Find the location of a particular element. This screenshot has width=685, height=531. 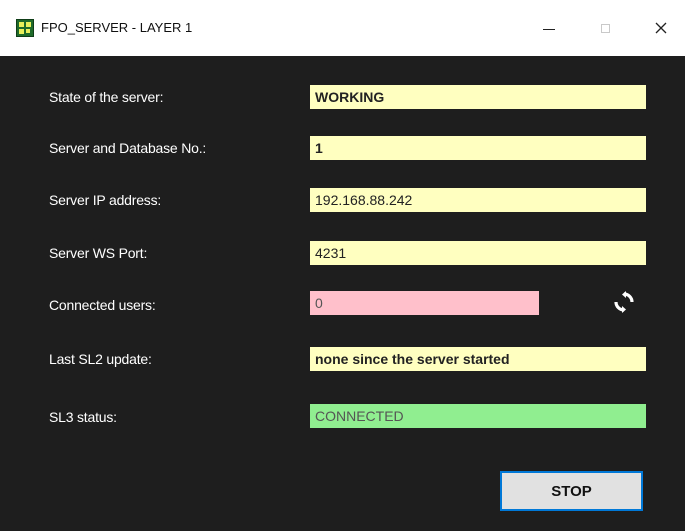

window-title: FPO_SERVER - LAYER 1 is located at coordinates (117, 27).